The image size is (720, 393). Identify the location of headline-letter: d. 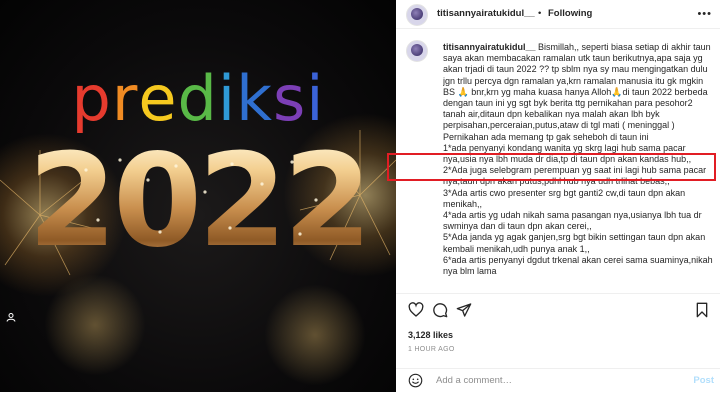
(197, 98).